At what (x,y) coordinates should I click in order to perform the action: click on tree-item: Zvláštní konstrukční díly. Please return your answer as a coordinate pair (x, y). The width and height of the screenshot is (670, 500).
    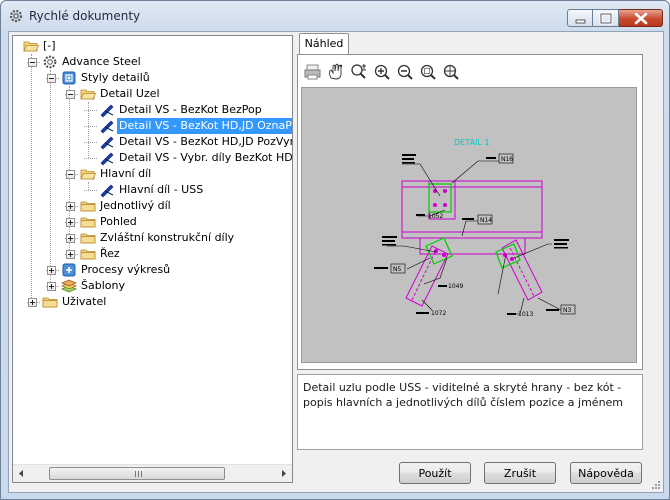
    Looking at the image, I should click on (152, 238).